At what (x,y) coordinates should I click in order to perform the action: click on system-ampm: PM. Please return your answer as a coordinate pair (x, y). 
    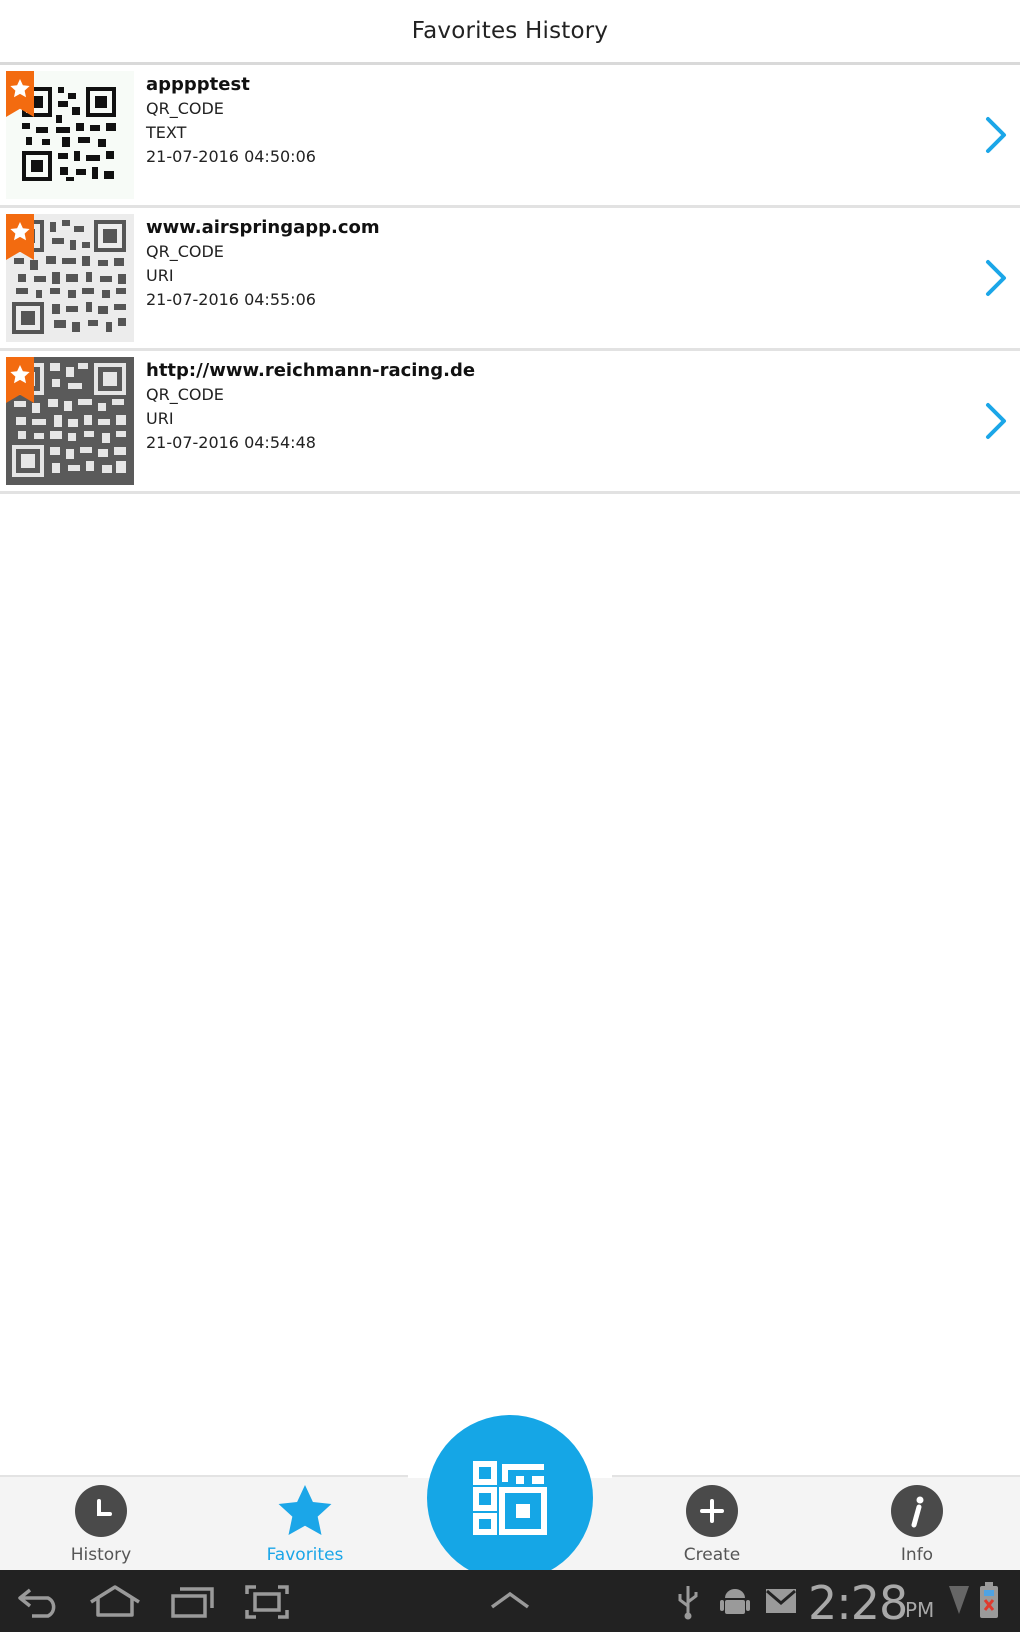
    Looking at the image, I should click on (920, 1610).